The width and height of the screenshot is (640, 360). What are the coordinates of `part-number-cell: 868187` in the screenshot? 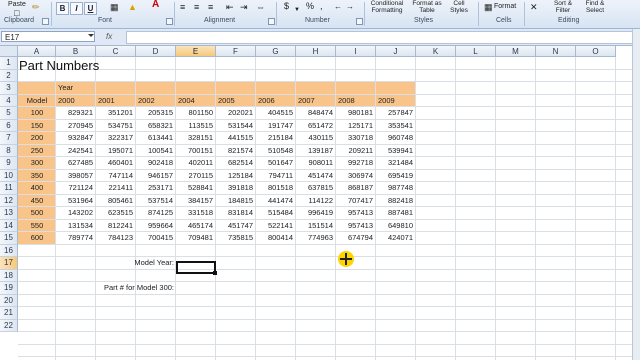 It's located at (354, 188).